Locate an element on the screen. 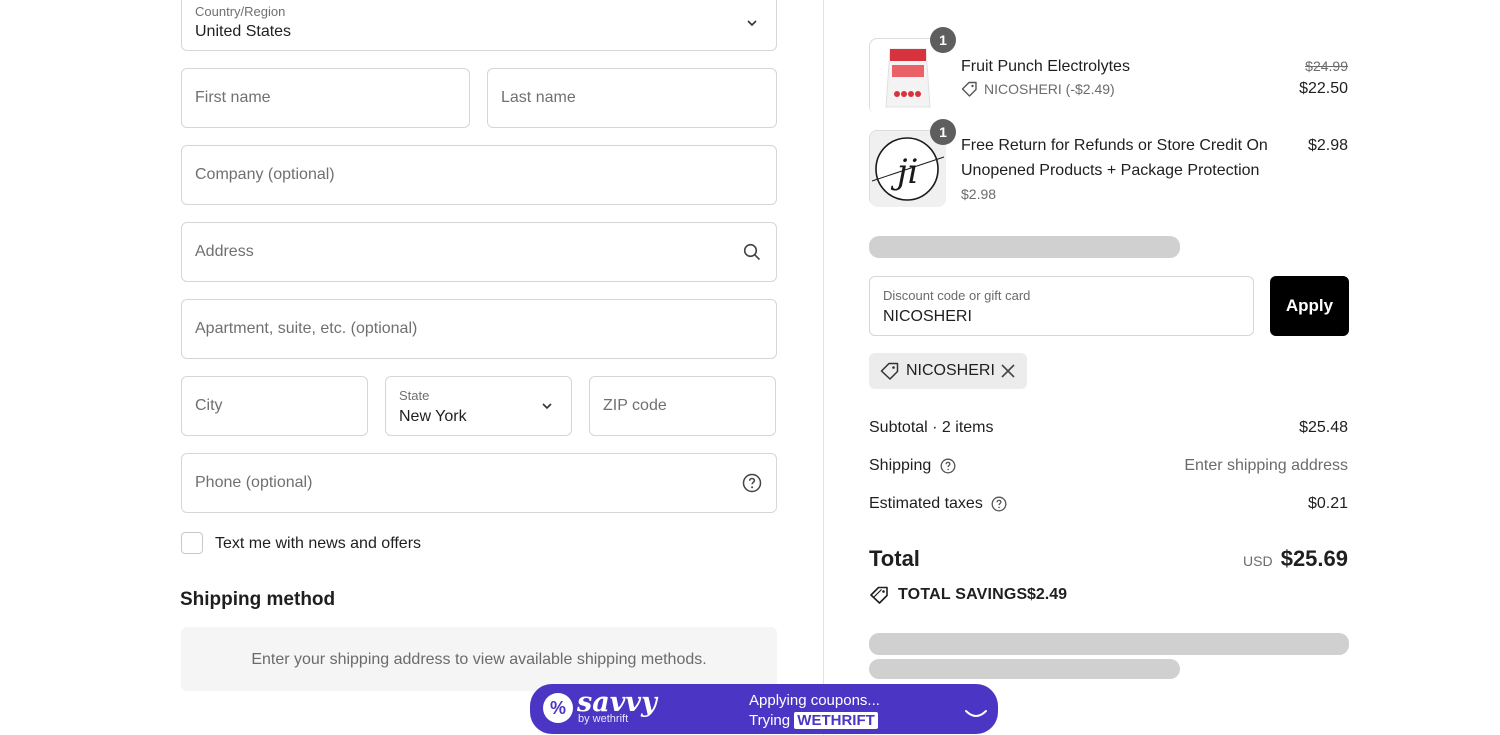 Image resolution: width=1500 pixels, height=735 pixels. country-label: Country/Region is located at coordinates (240, 11).